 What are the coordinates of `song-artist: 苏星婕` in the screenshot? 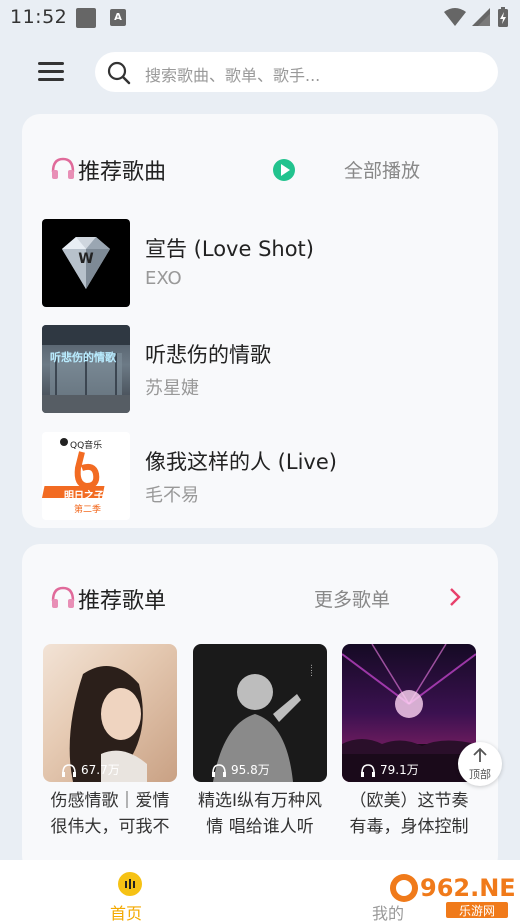 It's located at (172, 388).